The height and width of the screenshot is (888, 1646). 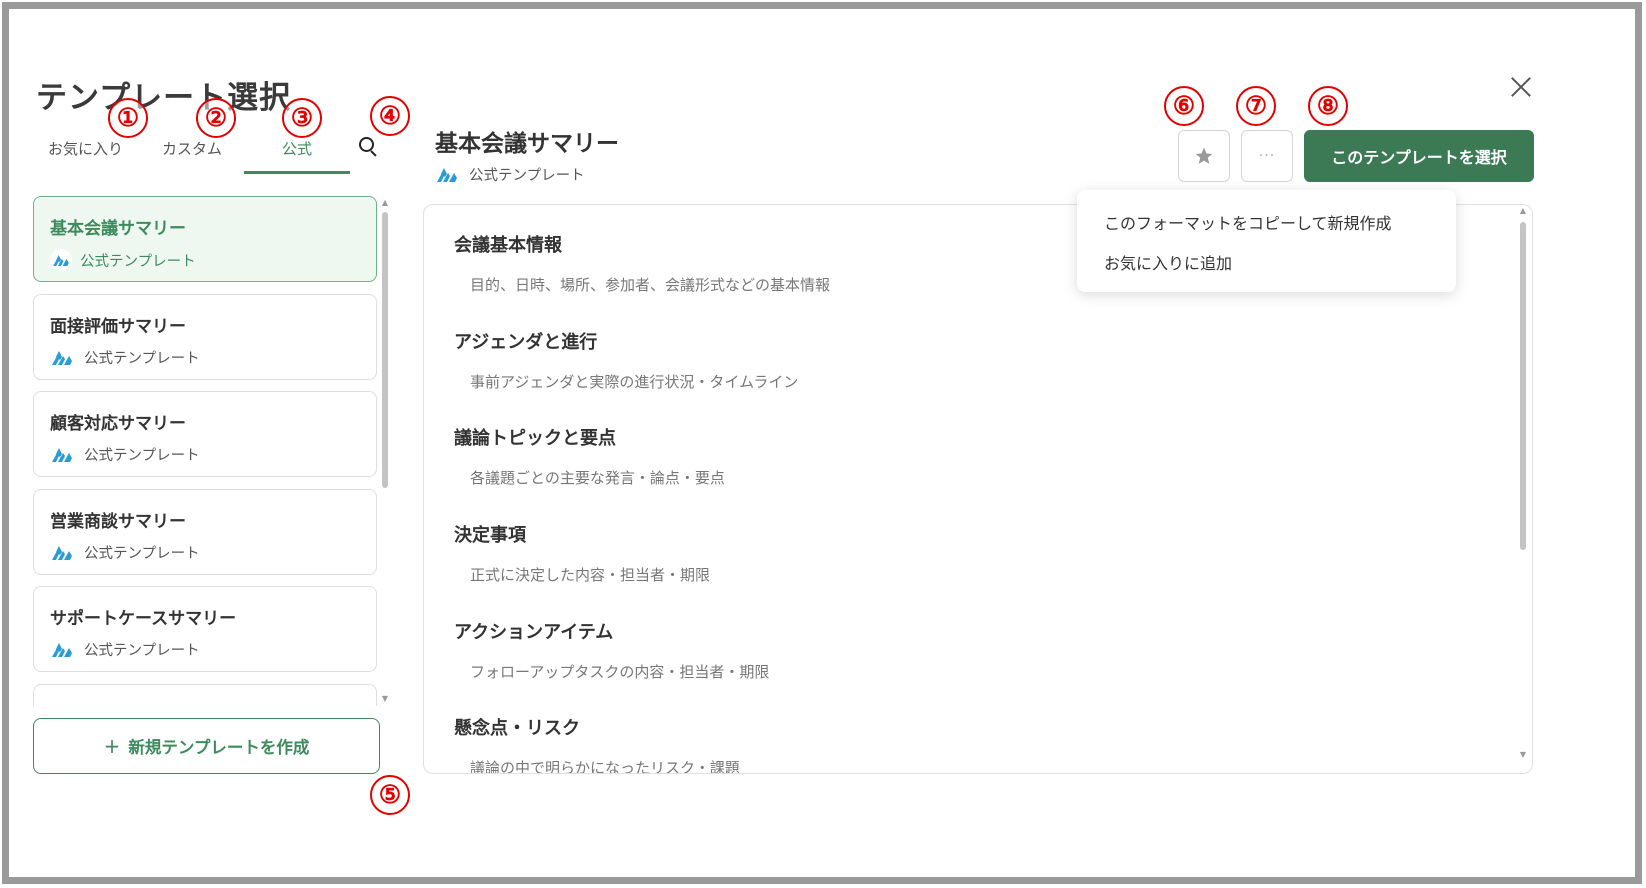 What do you see at coordinates (118, 522) in the screenshot?
I see `template-card-title: 営業商談サマリー` at bounding box center [118, 522].